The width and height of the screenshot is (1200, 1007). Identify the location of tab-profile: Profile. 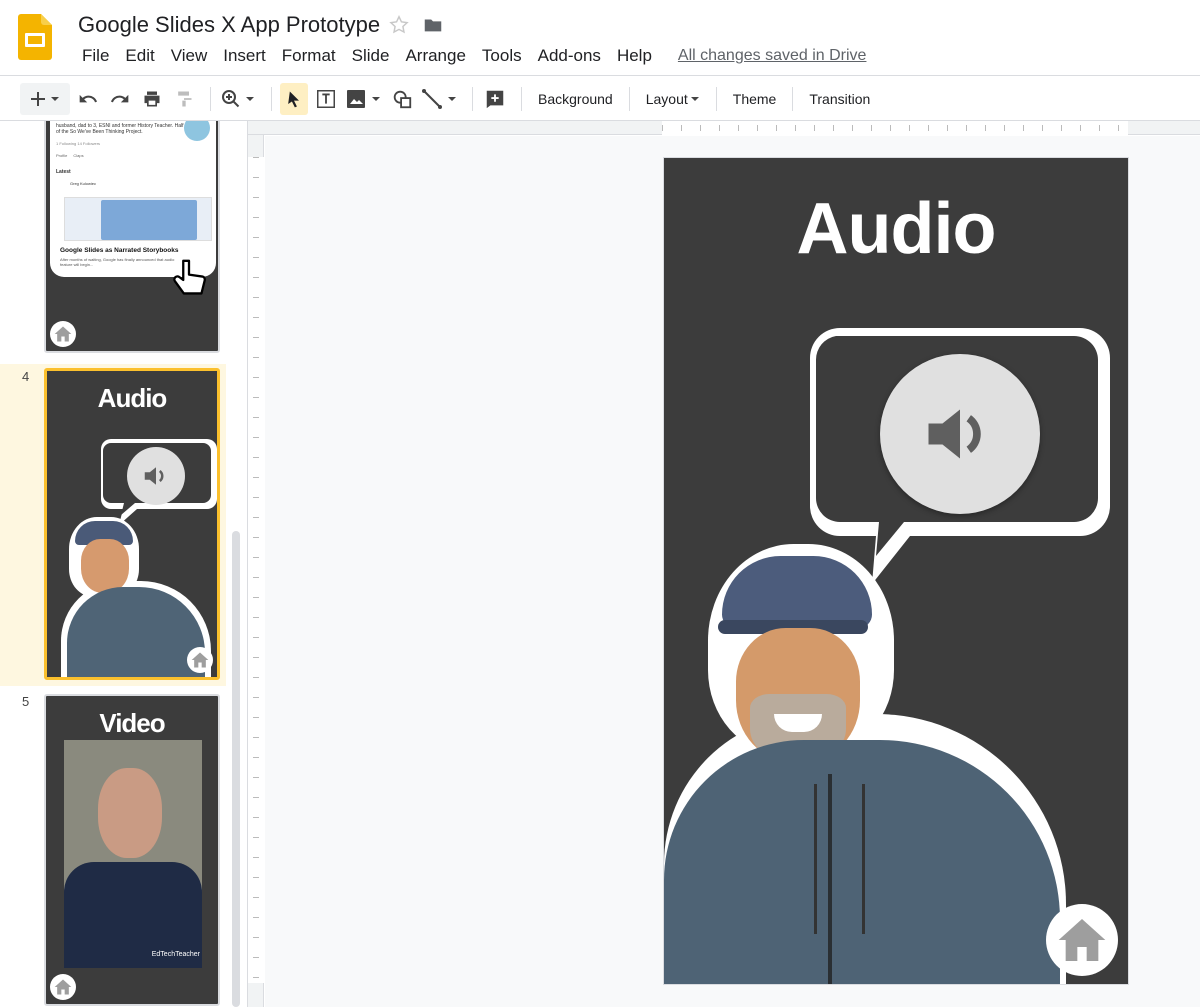
(62, 155).